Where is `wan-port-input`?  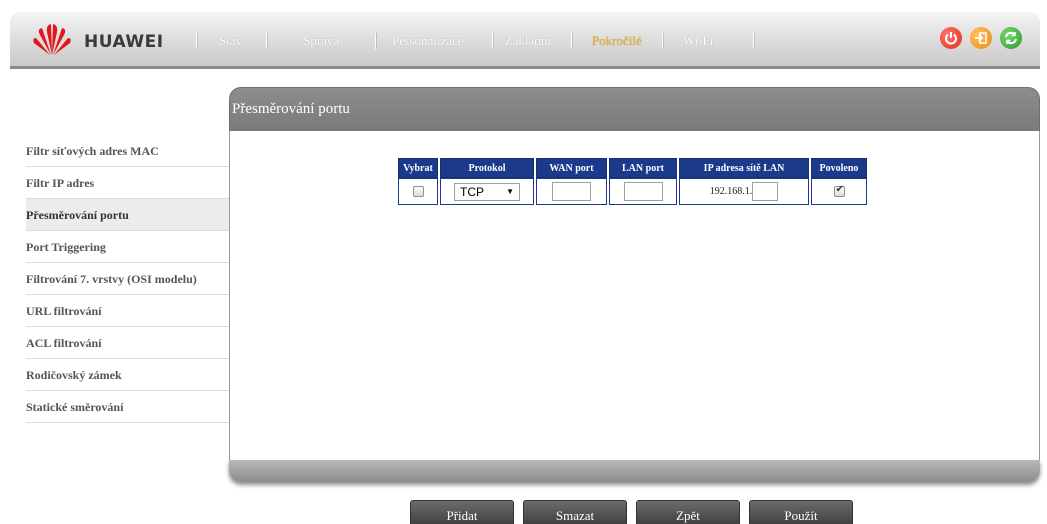 wan-port-input is located at coordinates (571, 191).